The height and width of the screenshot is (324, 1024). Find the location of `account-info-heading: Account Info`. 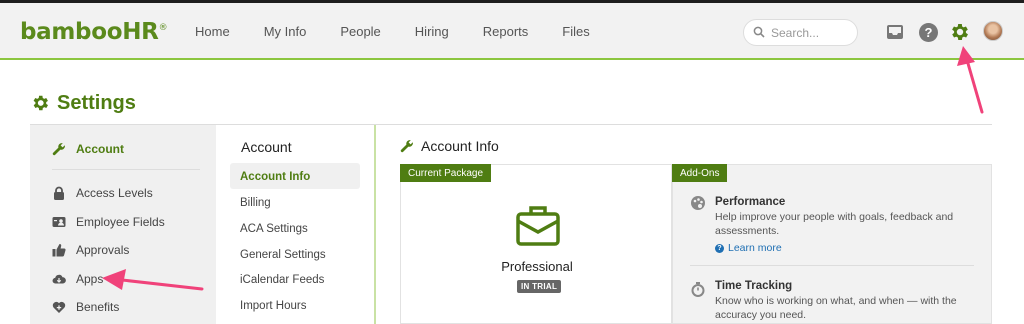

account-info-heading: Account Info is located at coordinates (449, 146).